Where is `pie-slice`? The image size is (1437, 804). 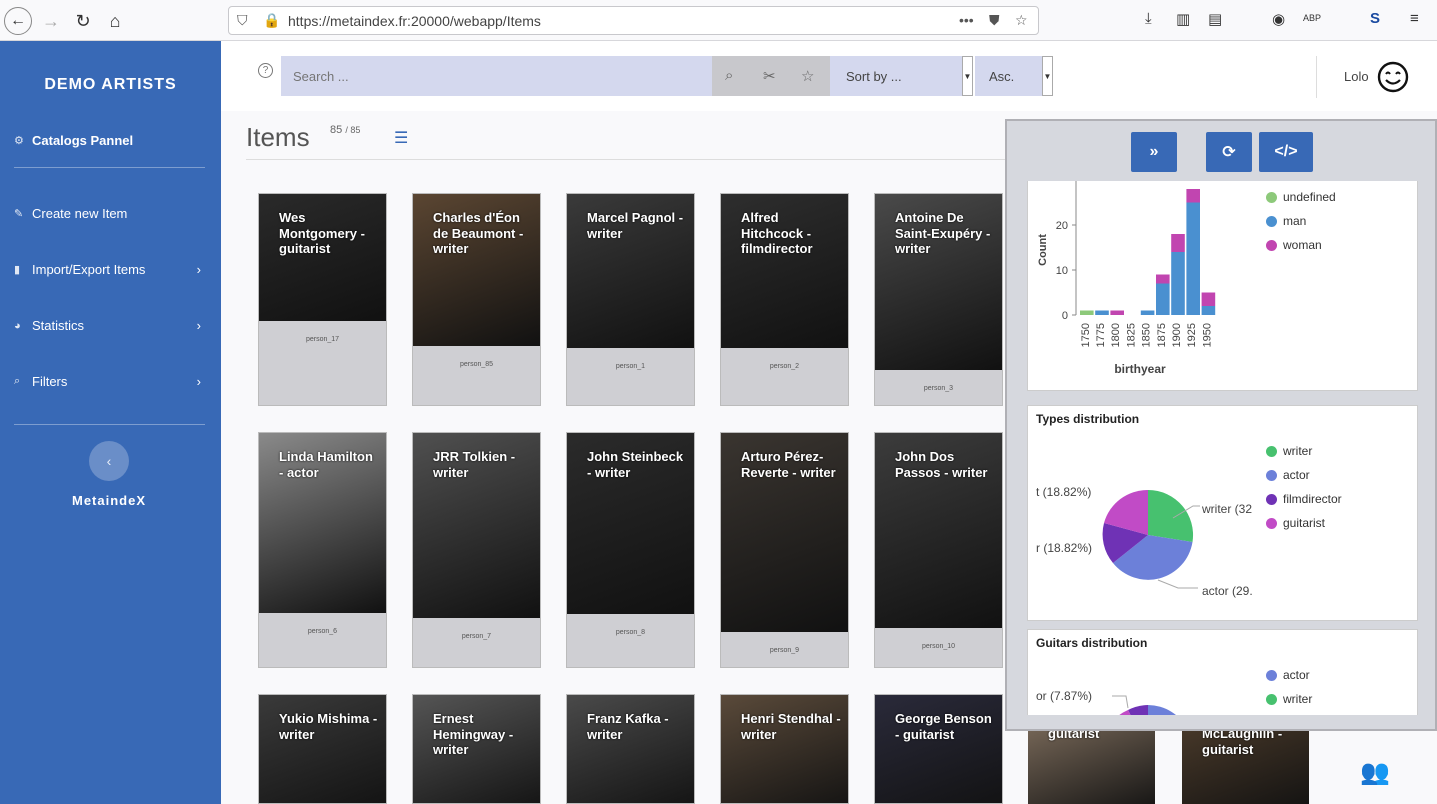
pie-slice is located at coordinates (1138, 710).